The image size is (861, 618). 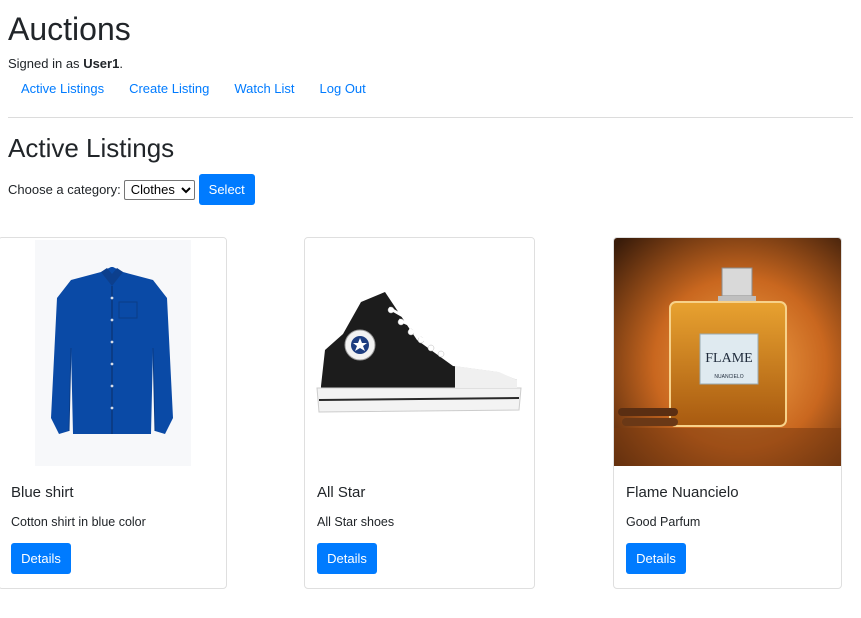 What do you see at coordinates (341, 492) in the screenshot?
I see `listing-title: All Star` at bounding box center [341, 492].